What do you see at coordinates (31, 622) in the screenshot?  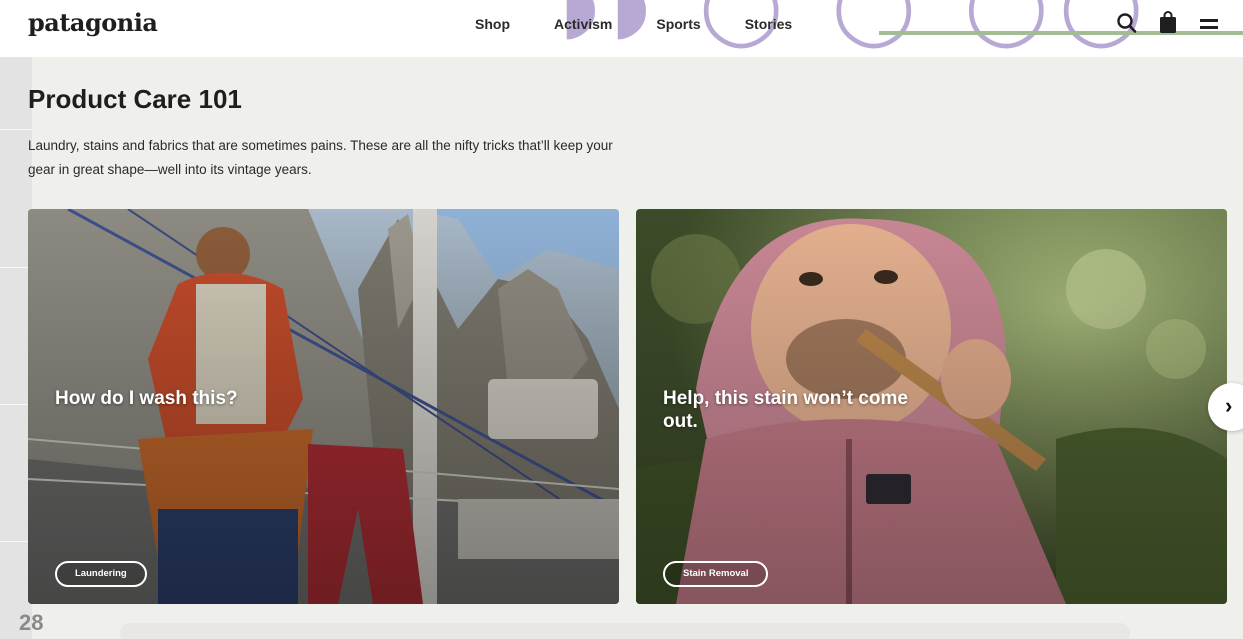 I see `page-number: 28` at bounding box center [31, 622].